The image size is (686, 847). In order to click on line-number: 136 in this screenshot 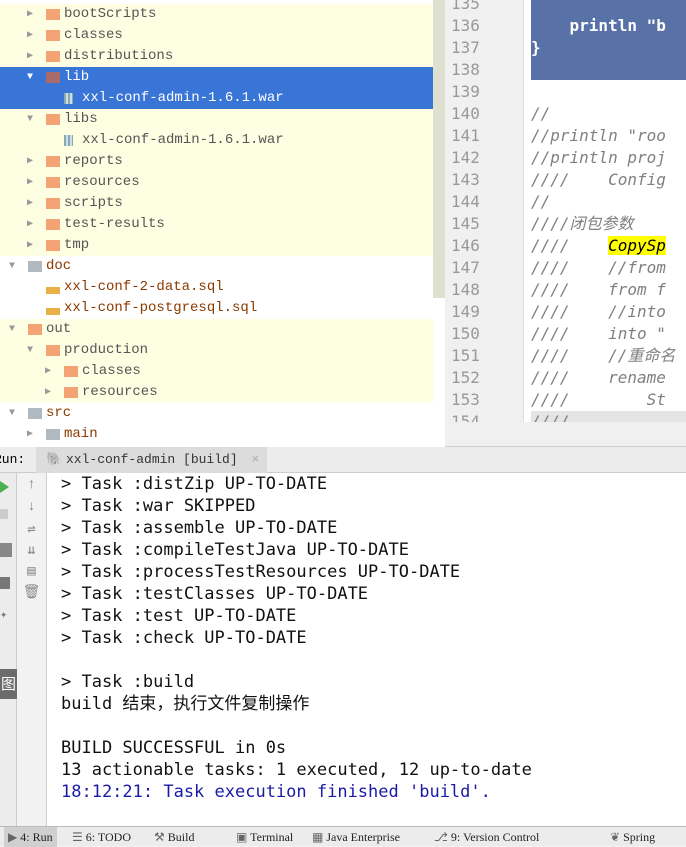, I will do `click(465, 25)`.